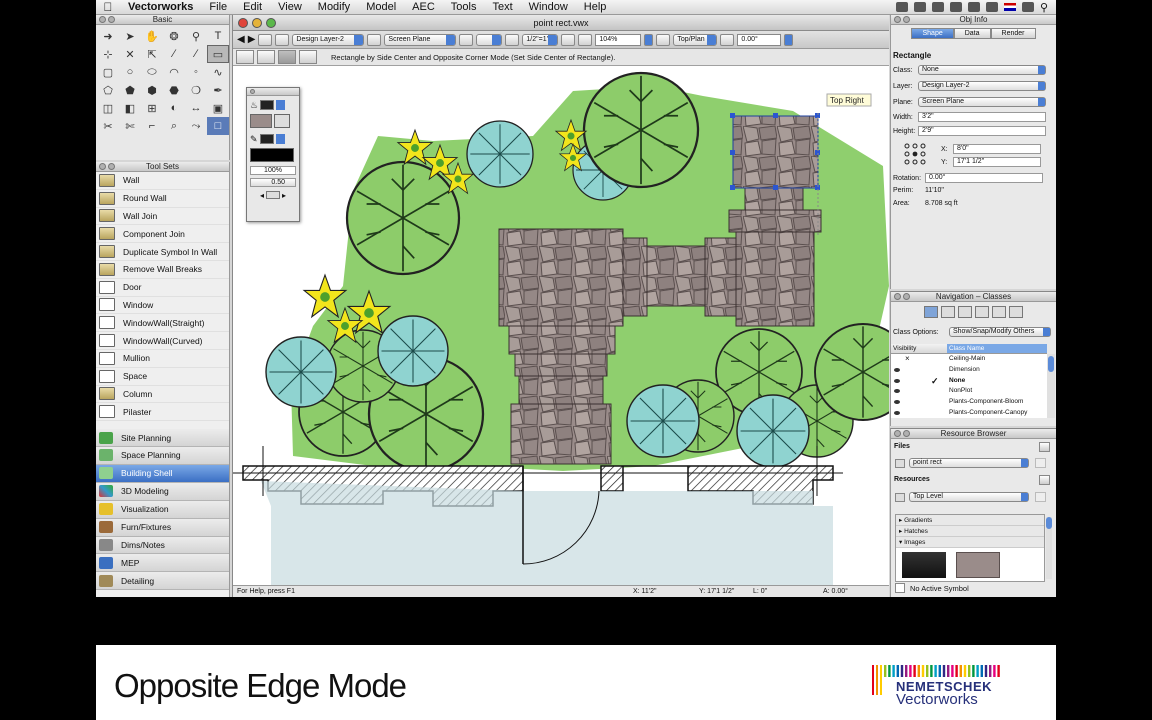 This screenshot has width=1152, height=720. I want to click on fillet-tool-icon: ⌐, so click(152, 126).